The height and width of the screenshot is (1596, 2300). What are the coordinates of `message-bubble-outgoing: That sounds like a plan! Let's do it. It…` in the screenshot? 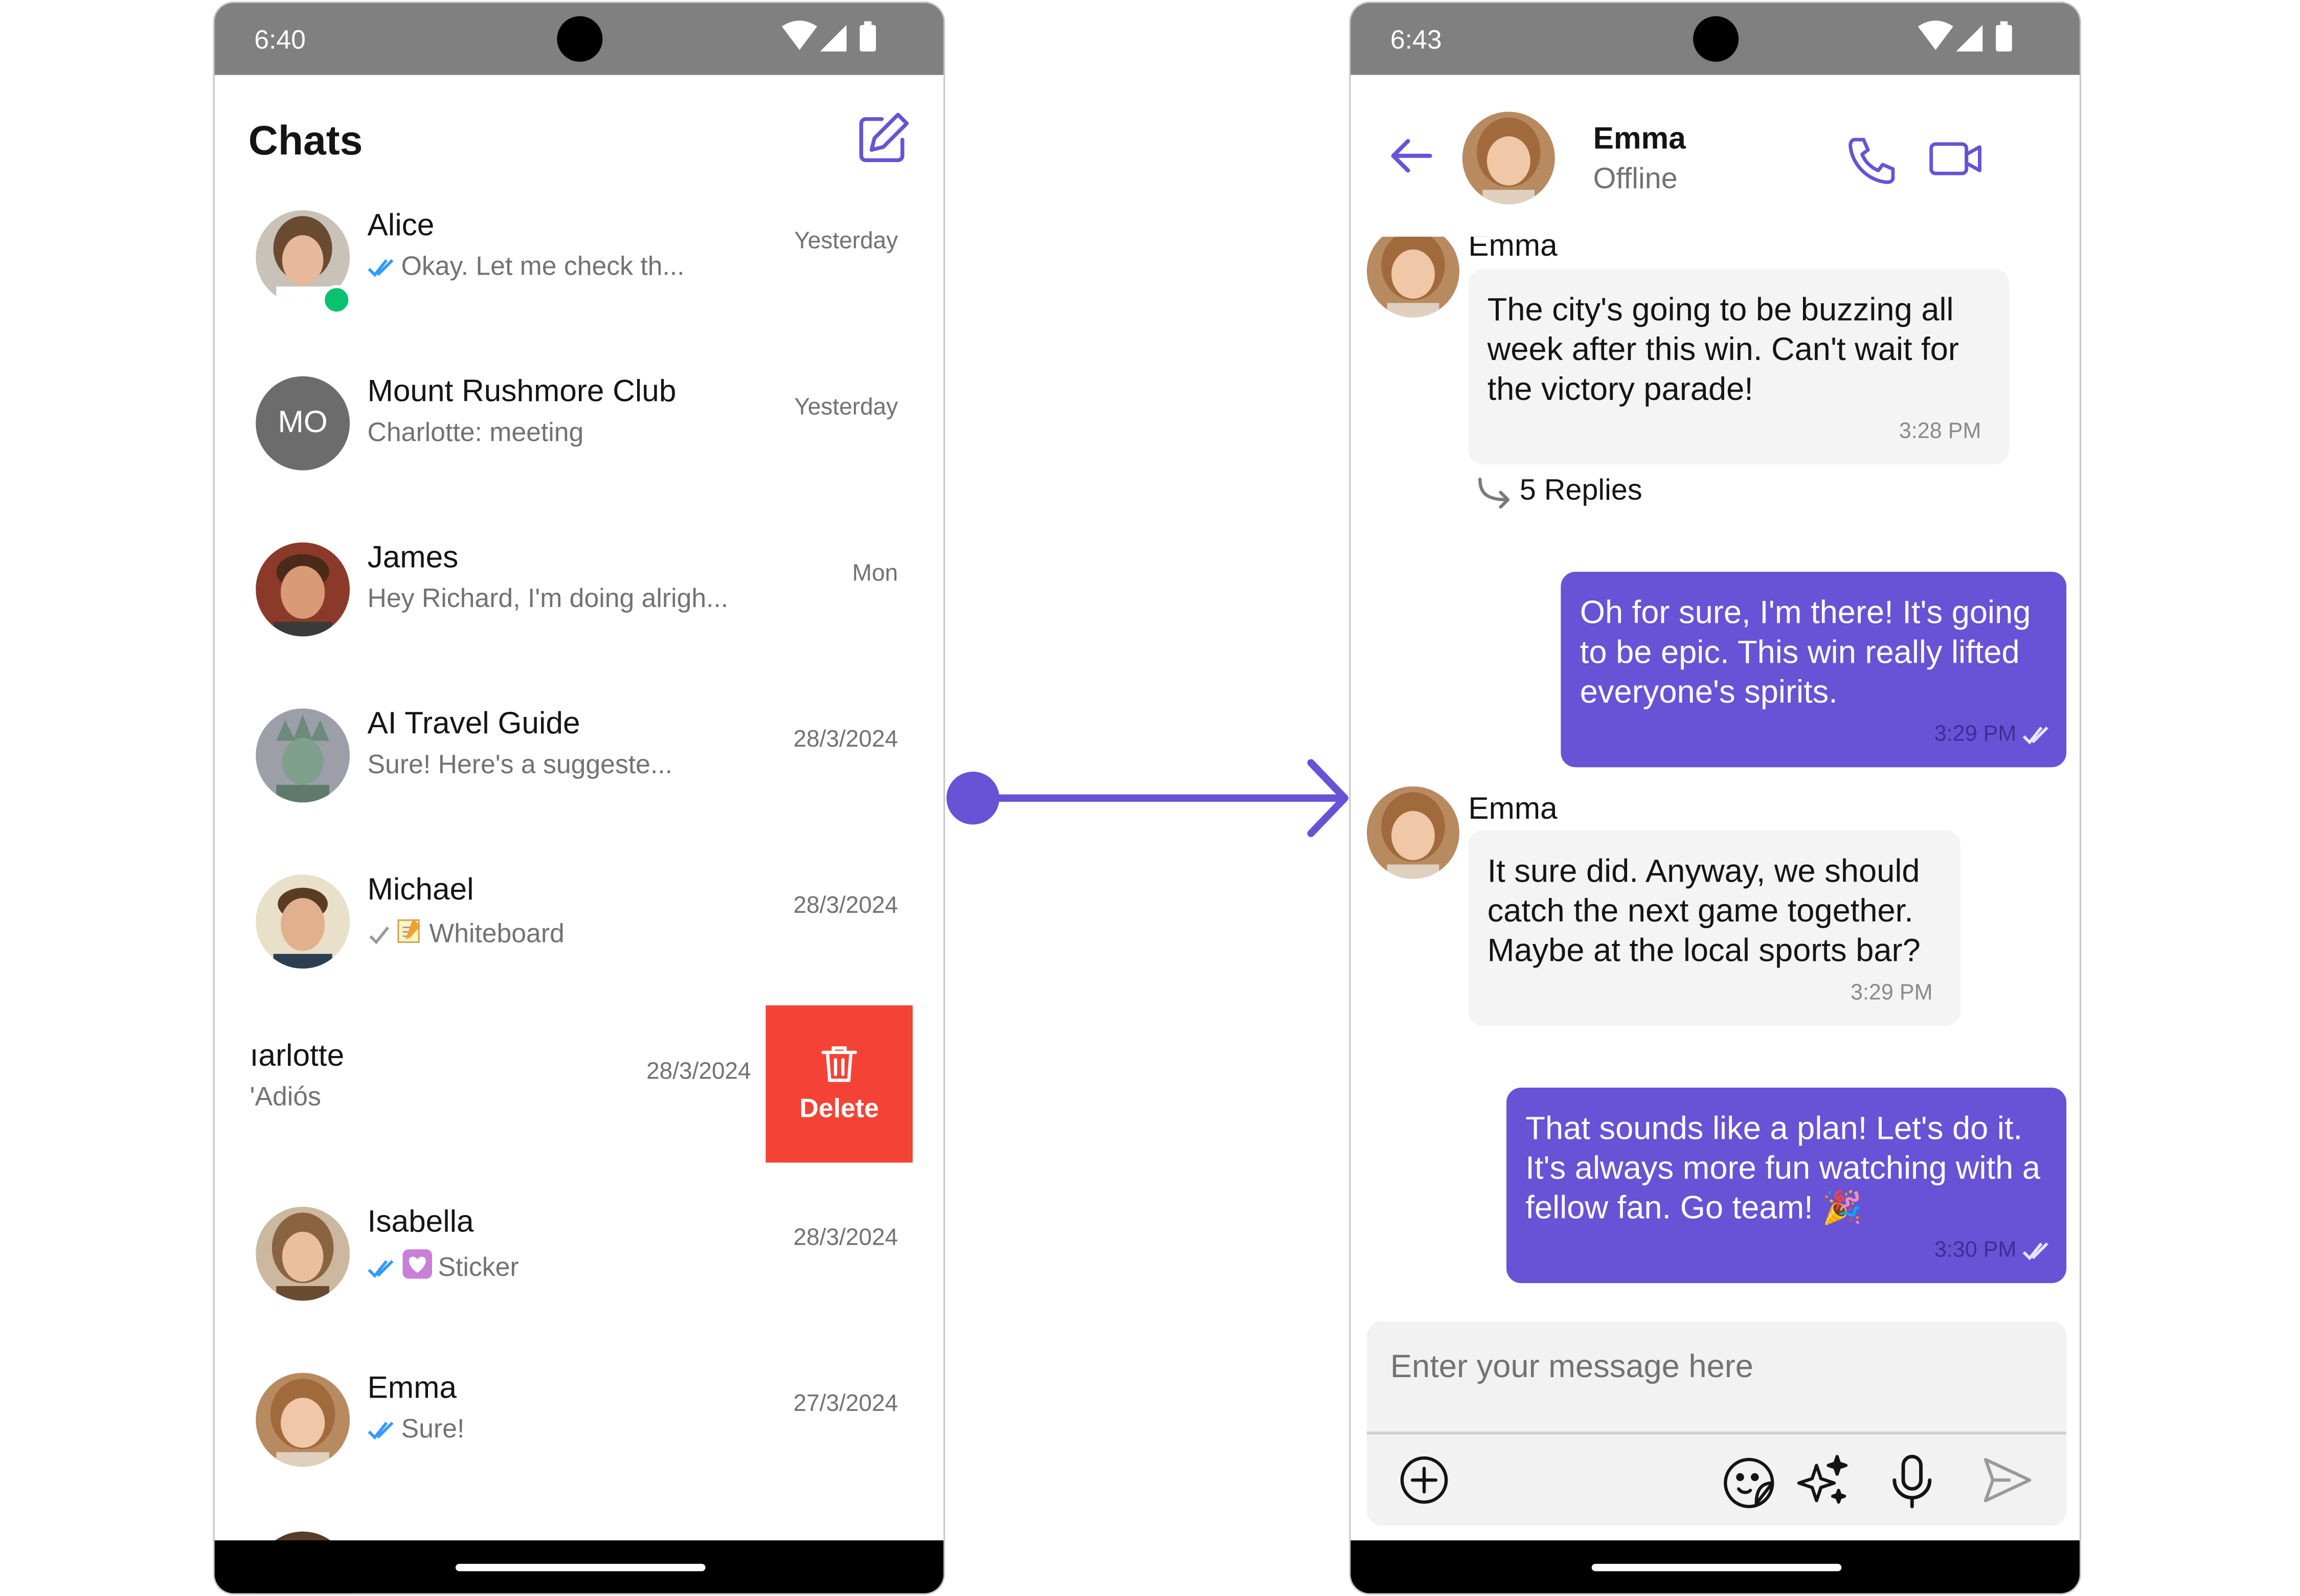 It's located at (1786, 1186).